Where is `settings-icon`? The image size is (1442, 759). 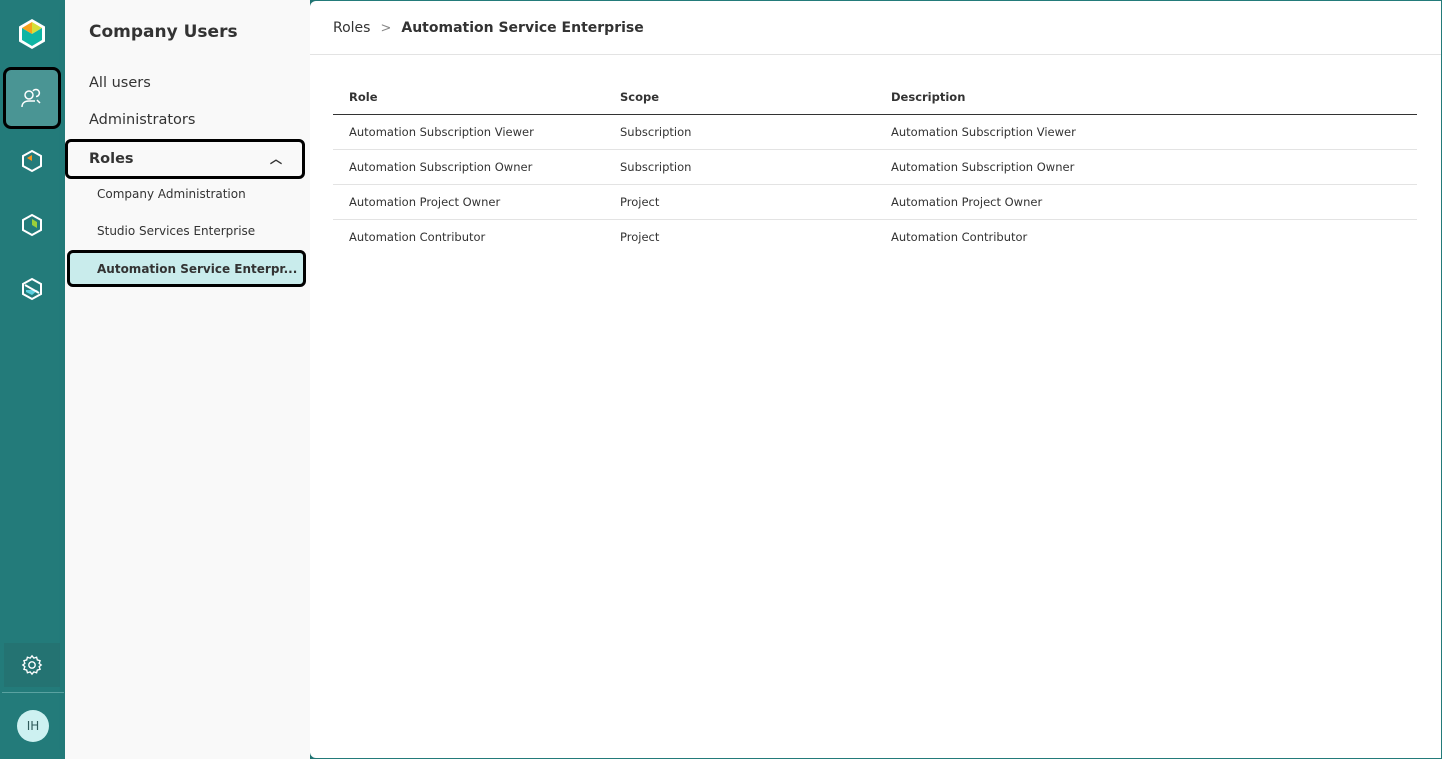
settings-icon is located at coordinates (32, 665).